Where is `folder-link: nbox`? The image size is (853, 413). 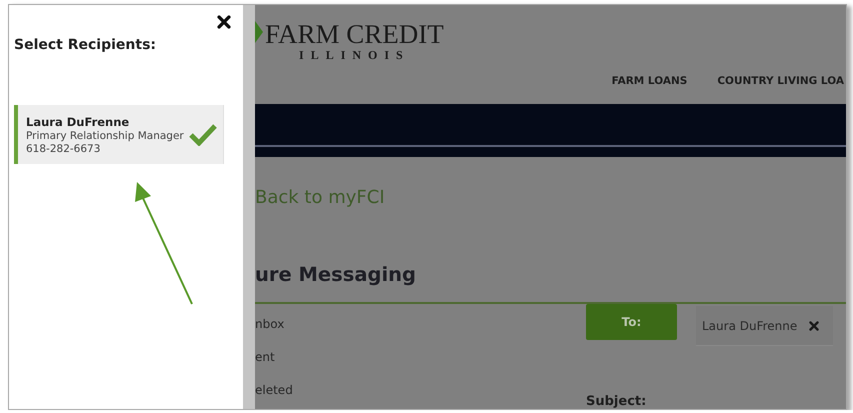 folder-link: nbox is located at coordinates (420, 324).